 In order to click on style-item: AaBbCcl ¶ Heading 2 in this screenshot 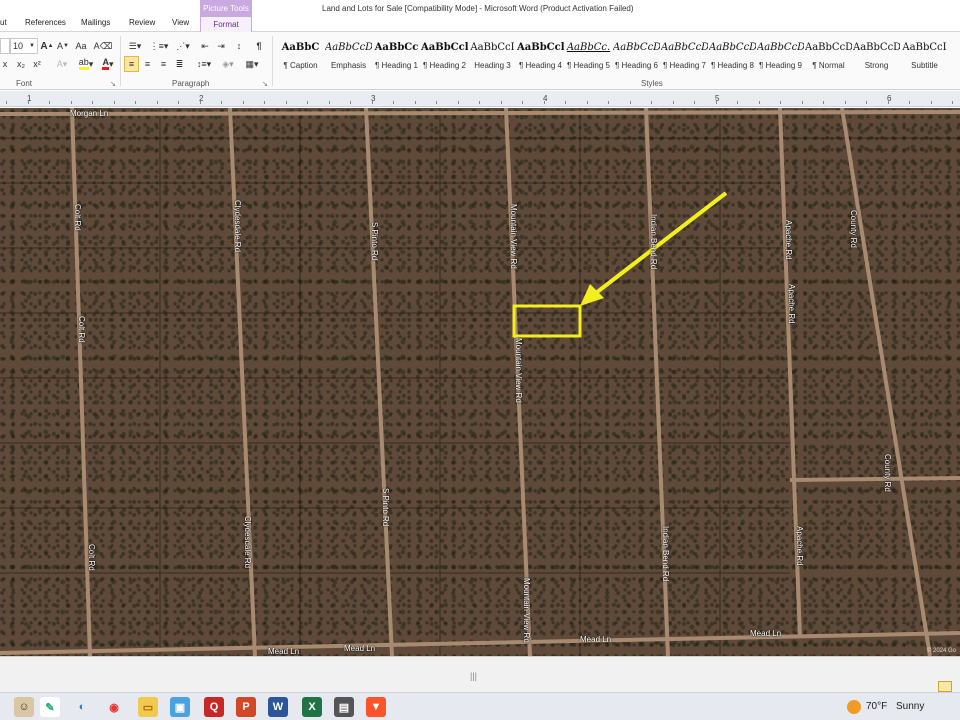, I will do `click(444, 55)`.